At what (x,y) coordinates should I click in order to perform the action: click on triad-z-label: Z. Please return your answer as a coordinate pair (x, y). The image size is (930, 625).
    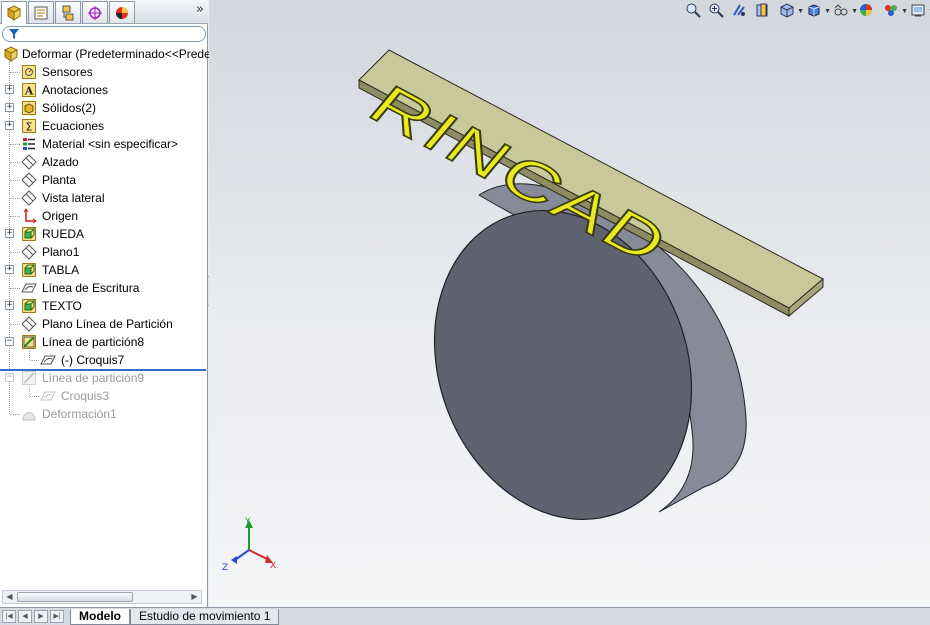
    Looking at the image, I should click on (225, 568).